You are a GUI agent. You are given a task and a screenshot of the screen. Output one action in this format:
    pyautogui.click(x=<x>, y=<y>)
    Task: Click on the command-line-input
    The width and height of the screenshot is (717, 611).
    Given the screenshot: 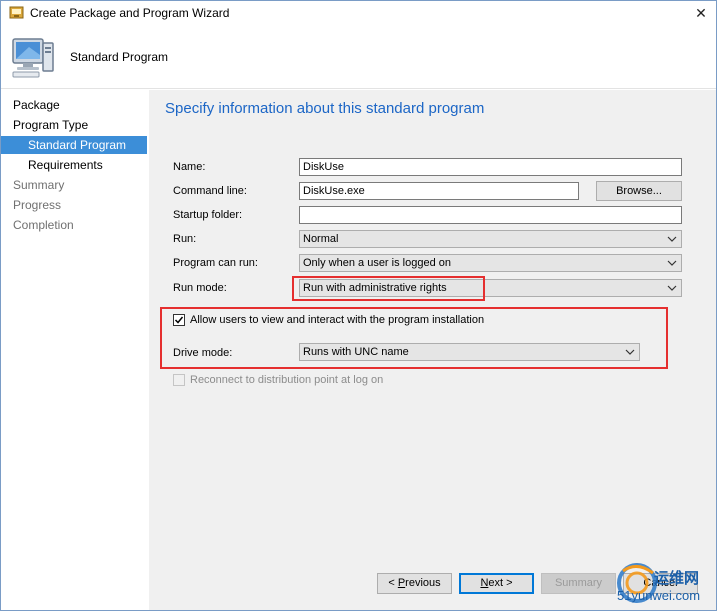 What is the action you would take?
    pyautogui.click(x=439, y=191)
    